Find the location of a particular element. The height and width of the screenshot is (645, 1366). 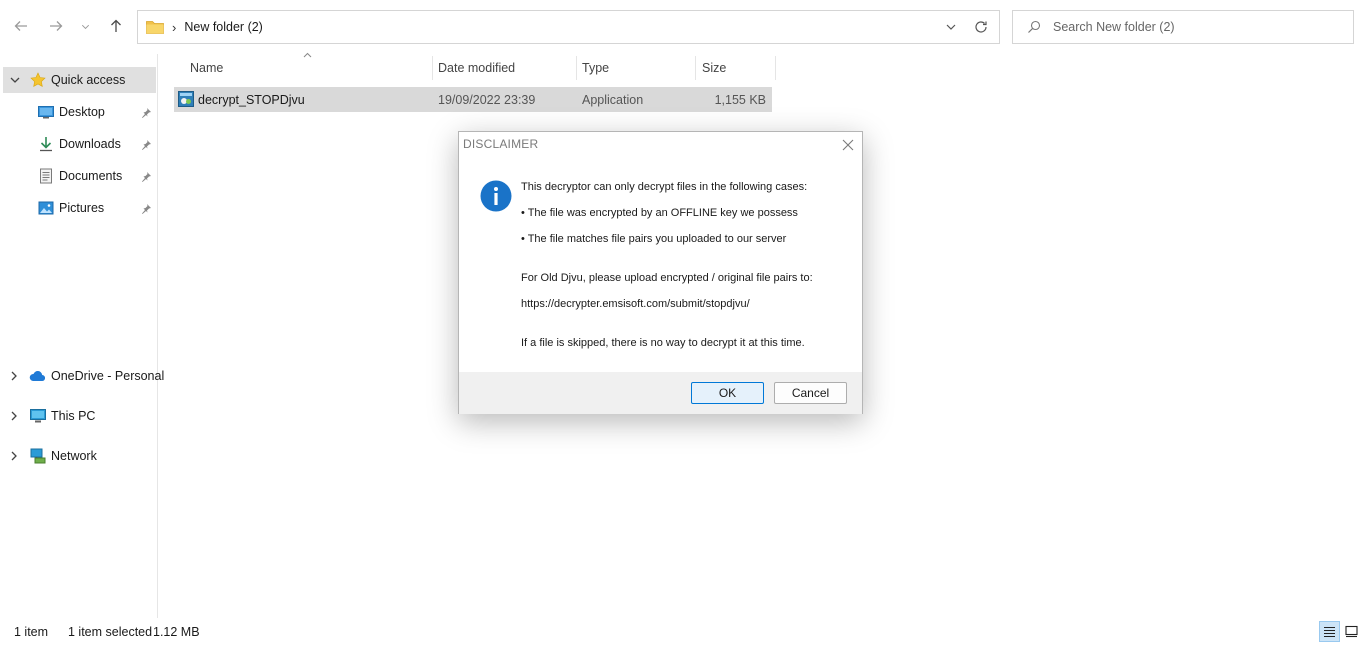

selection-size: 1.12 MB is located at coordinates (176, 632).